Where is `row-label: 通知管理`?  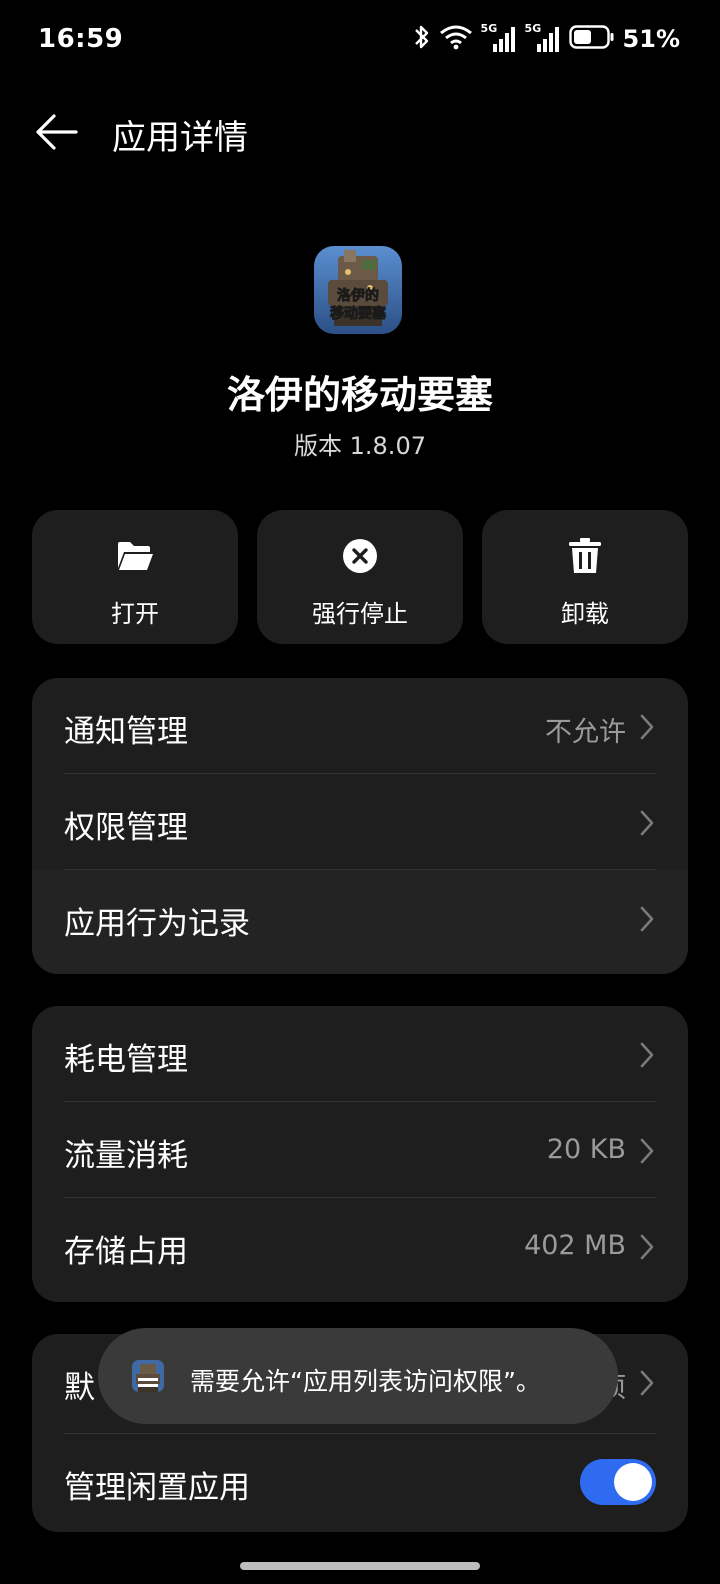
row-label: 通知管理 is located at coordinates (126, 732).